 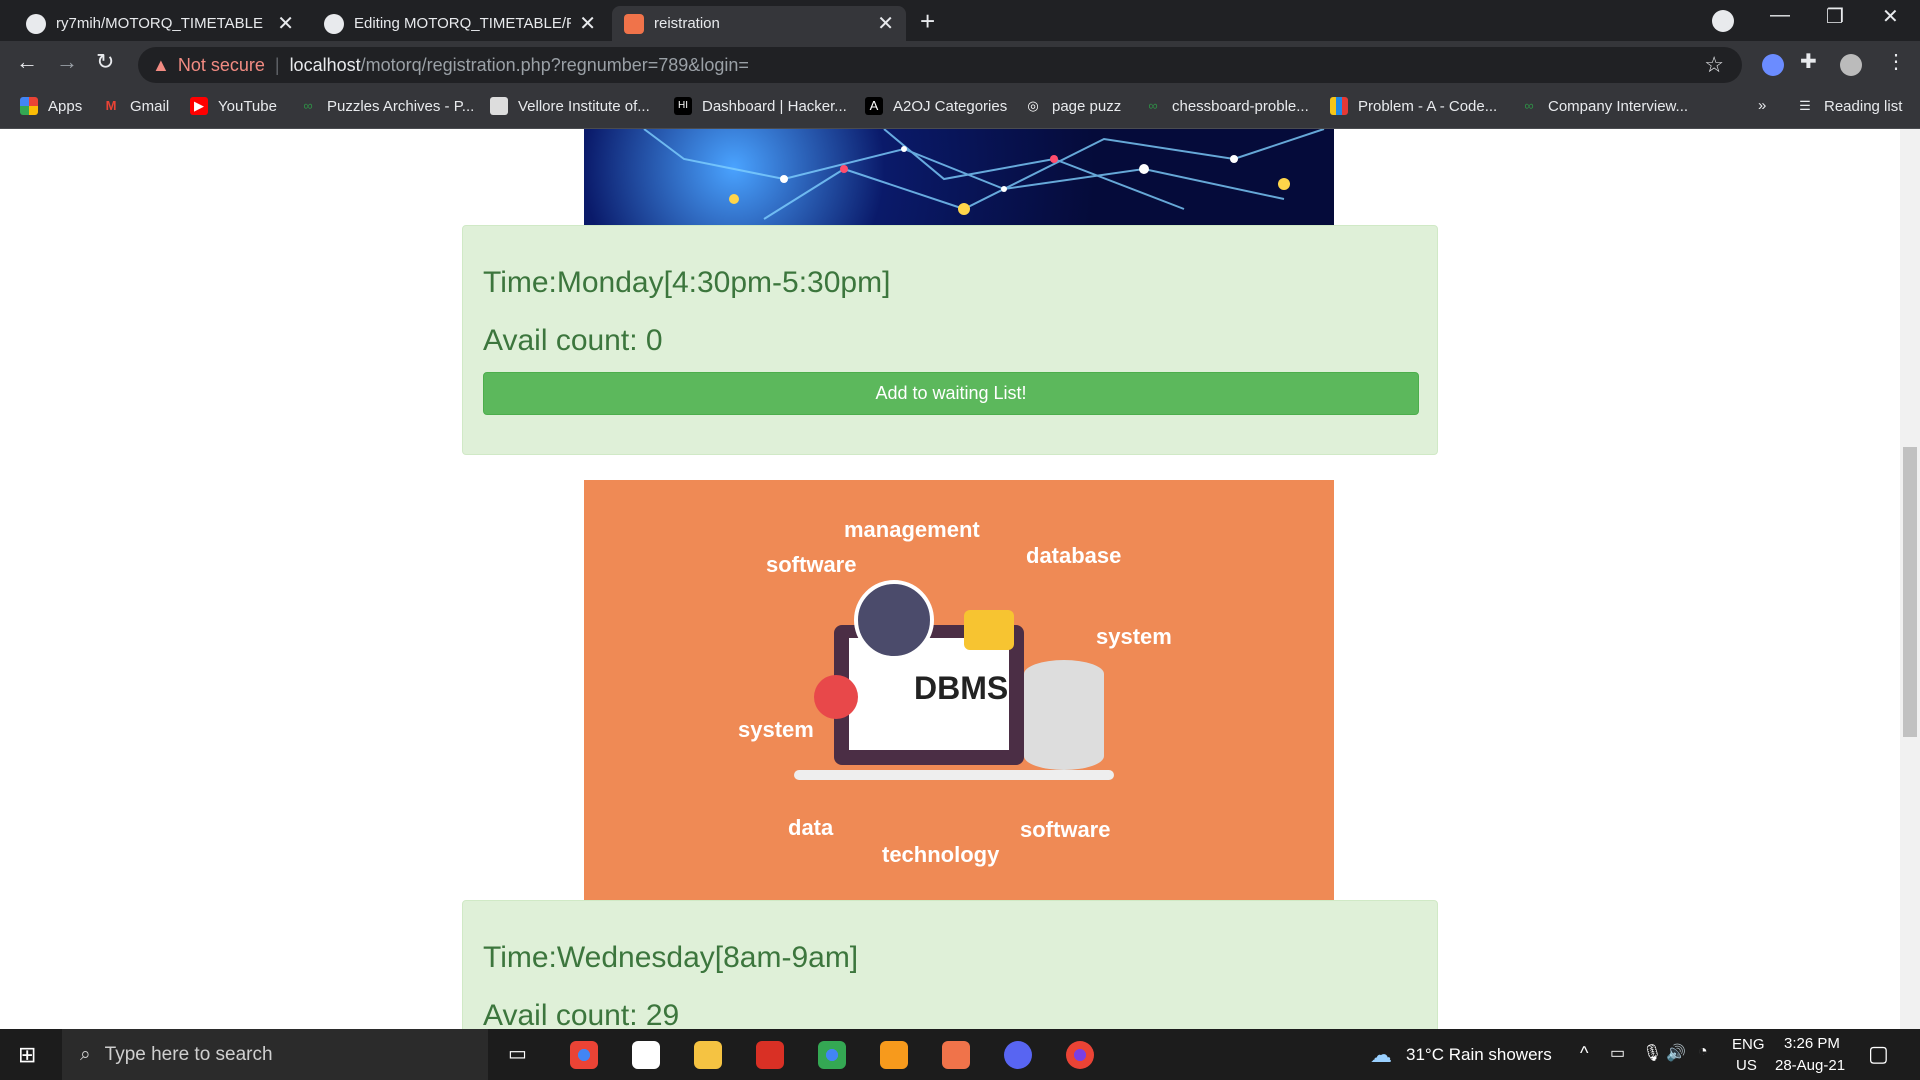 What do you see at coordinates (961, 688) in the screenshot?
I see `dbms-title: DBMS` at bounding box center [961, 688].